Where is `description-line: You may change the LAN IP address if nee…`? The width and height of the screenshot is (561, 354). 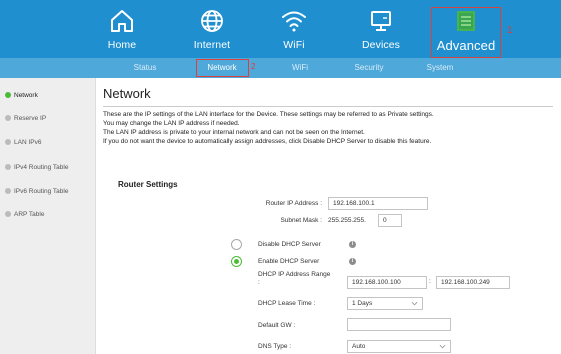 description-line: You may change the LAN IP address if nee… is located at coordinates (171, 123).